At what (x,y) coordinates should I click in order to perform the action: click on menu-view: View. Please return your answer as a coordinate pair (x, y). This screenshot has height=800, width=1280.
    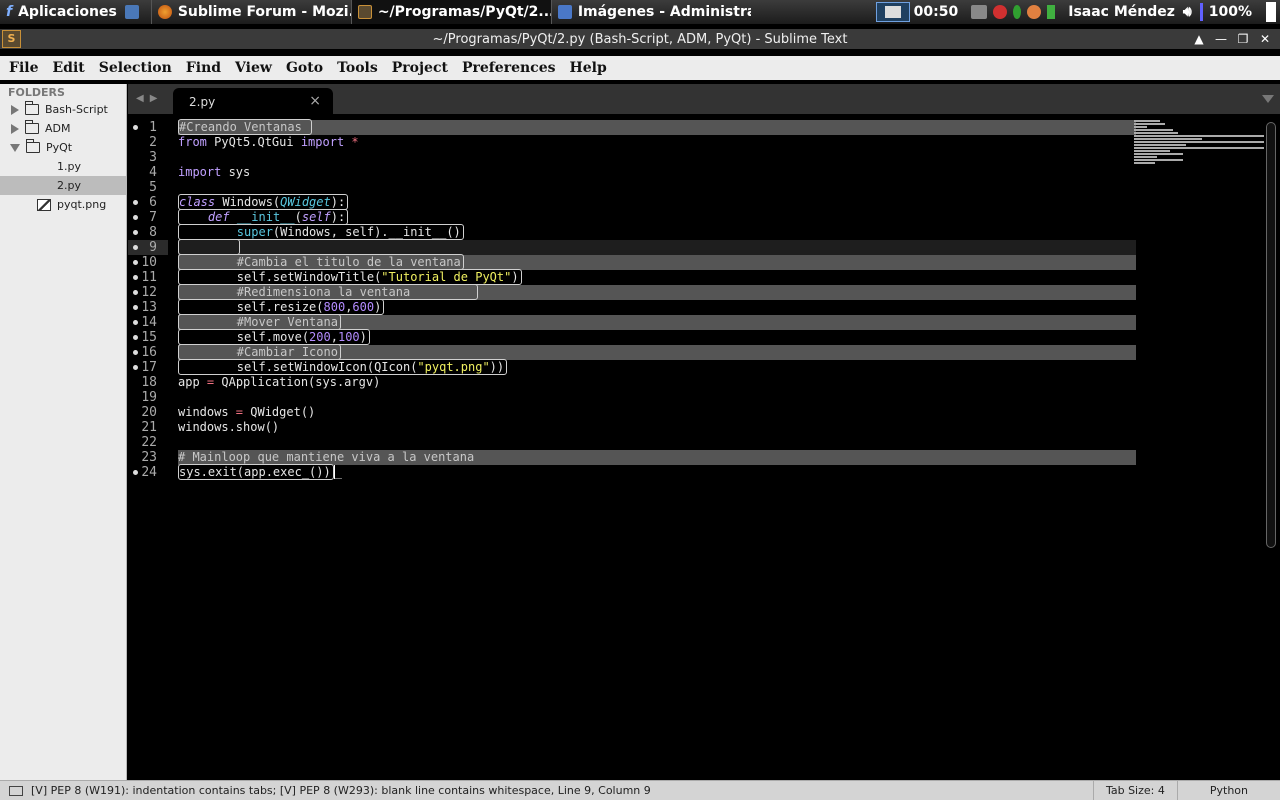
    Looking at the image, I should click on (253, 68).